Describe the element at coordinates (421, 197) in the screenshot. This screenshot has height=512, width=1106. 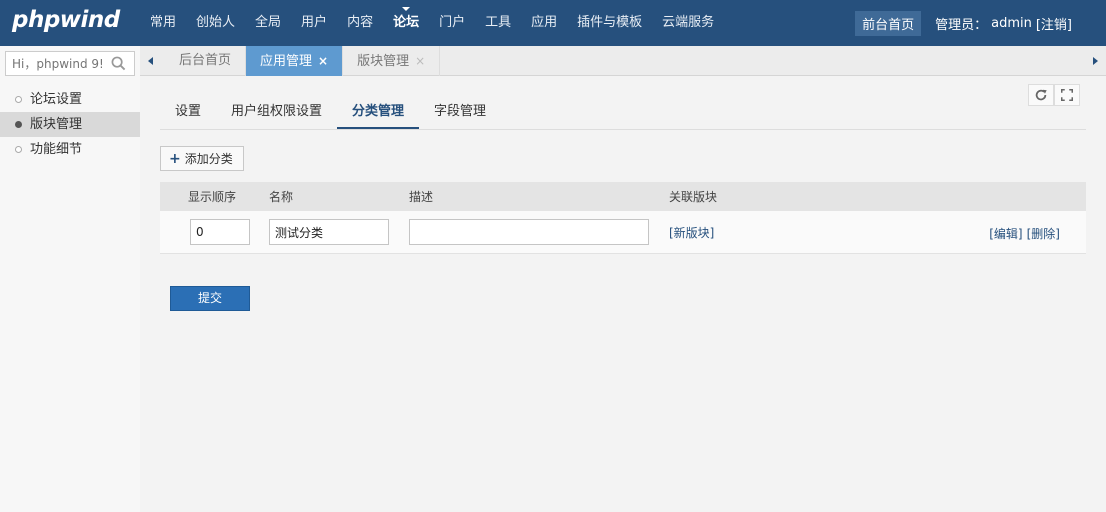
I see `header-description: 描述` at that location.